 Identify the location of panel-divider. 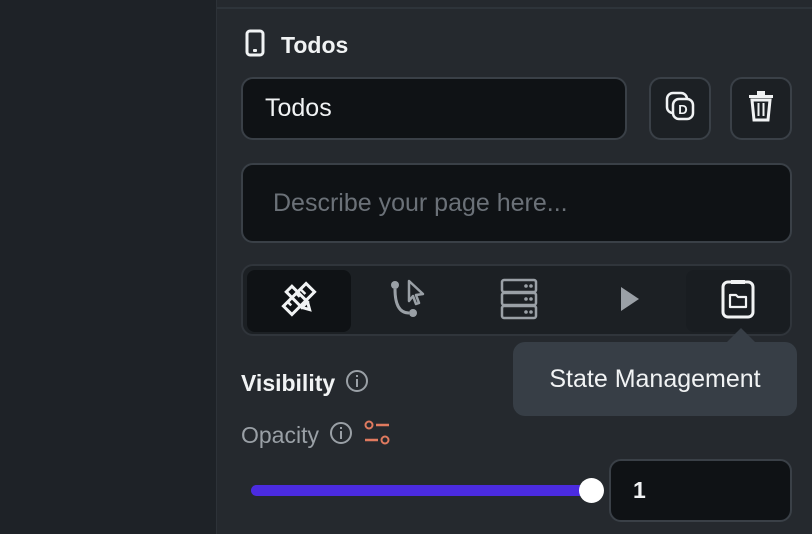
(514, 8).